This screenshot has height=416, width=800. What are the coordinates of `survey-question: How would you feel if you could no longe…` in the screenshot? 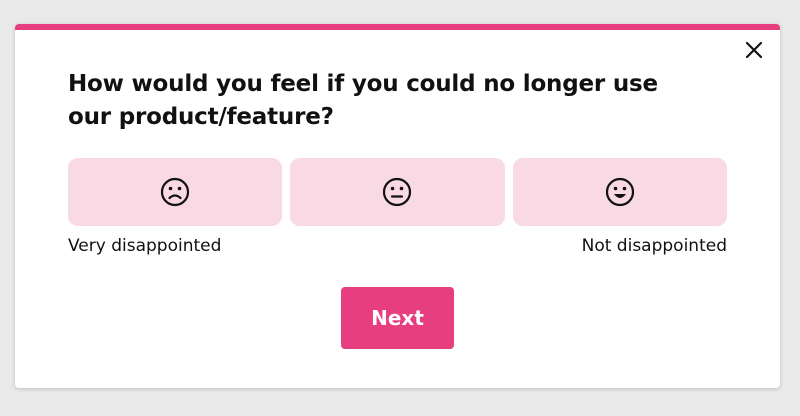 It's located at (363, 100).